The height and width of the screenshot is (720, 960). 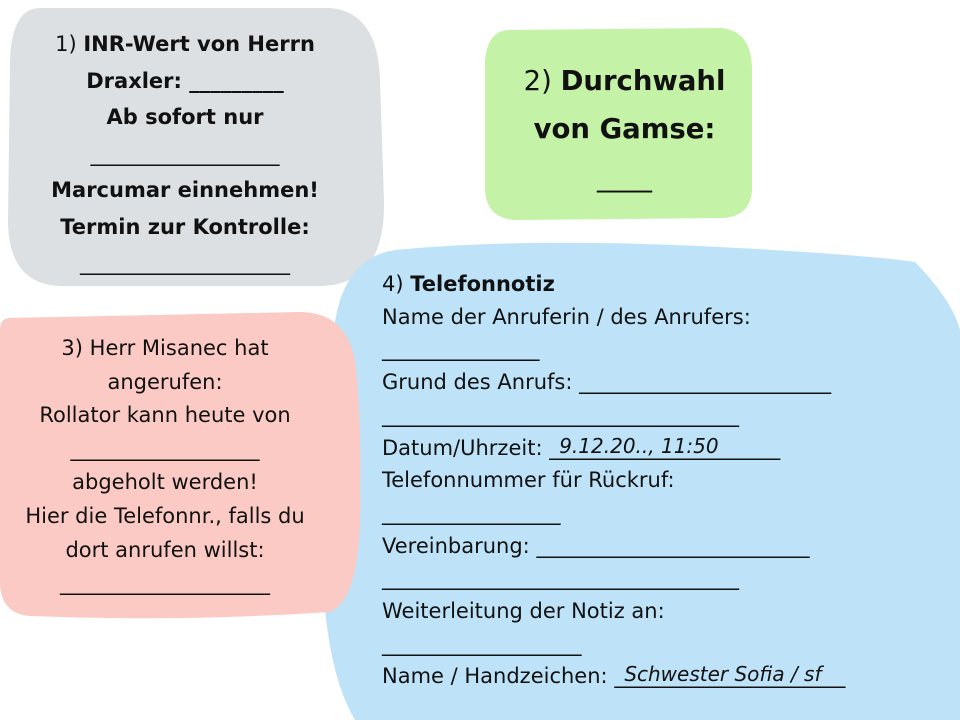 What do you see at coordinates (165, 549) in the screenshot?
I see `misanec-line-7: dort anrufen willst:` at bounding box center [165, 549].